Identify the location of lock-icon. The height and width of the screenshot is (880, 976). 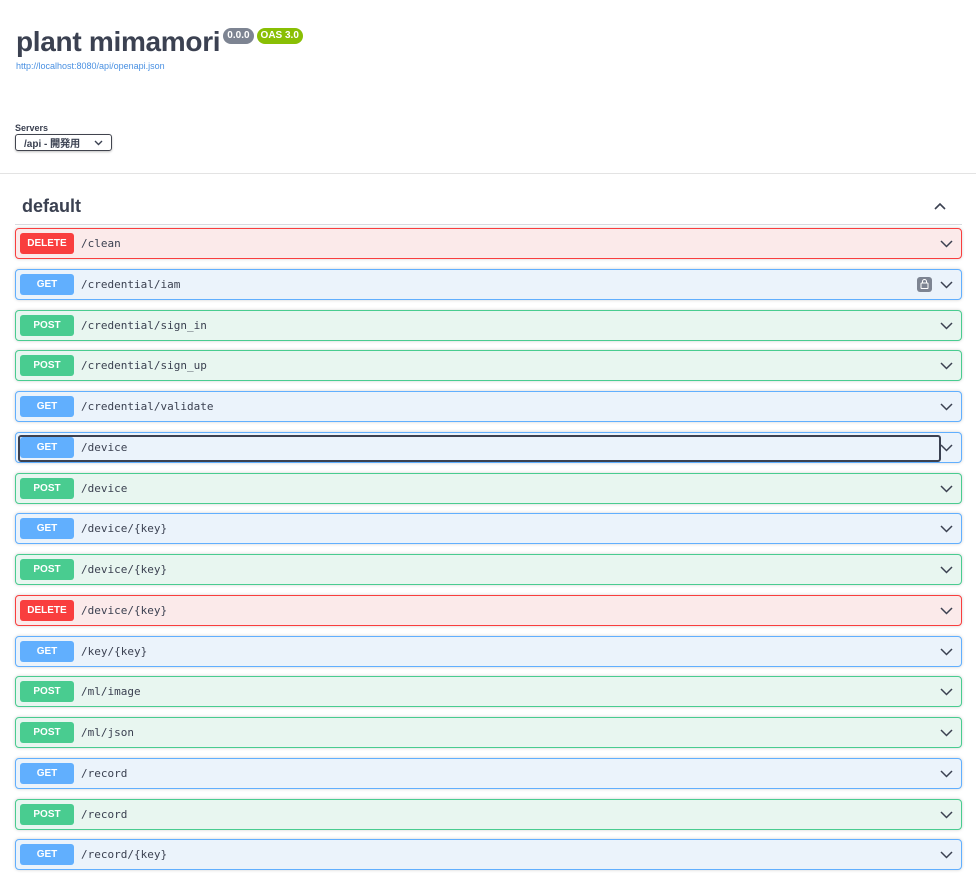
(924, 284).